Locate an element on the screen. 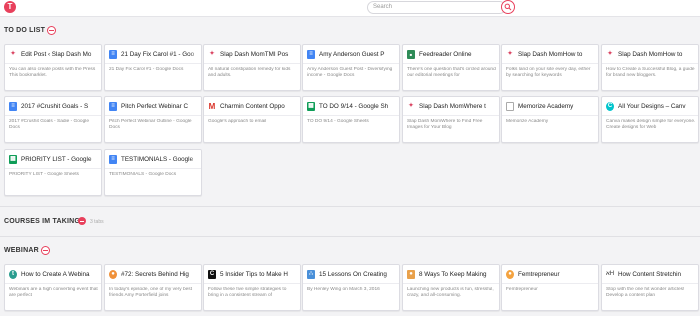 The width and height of the screenshot is (700, 316). card-title: 8 Ways To Keep Making is located at coordinates (453, 274).